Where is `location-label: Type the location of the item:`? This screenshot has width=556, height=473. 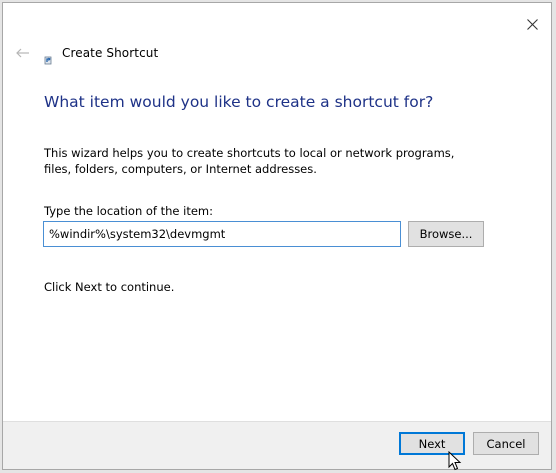
location-label: Type the location of the item: is located at coordinates (129, 211).